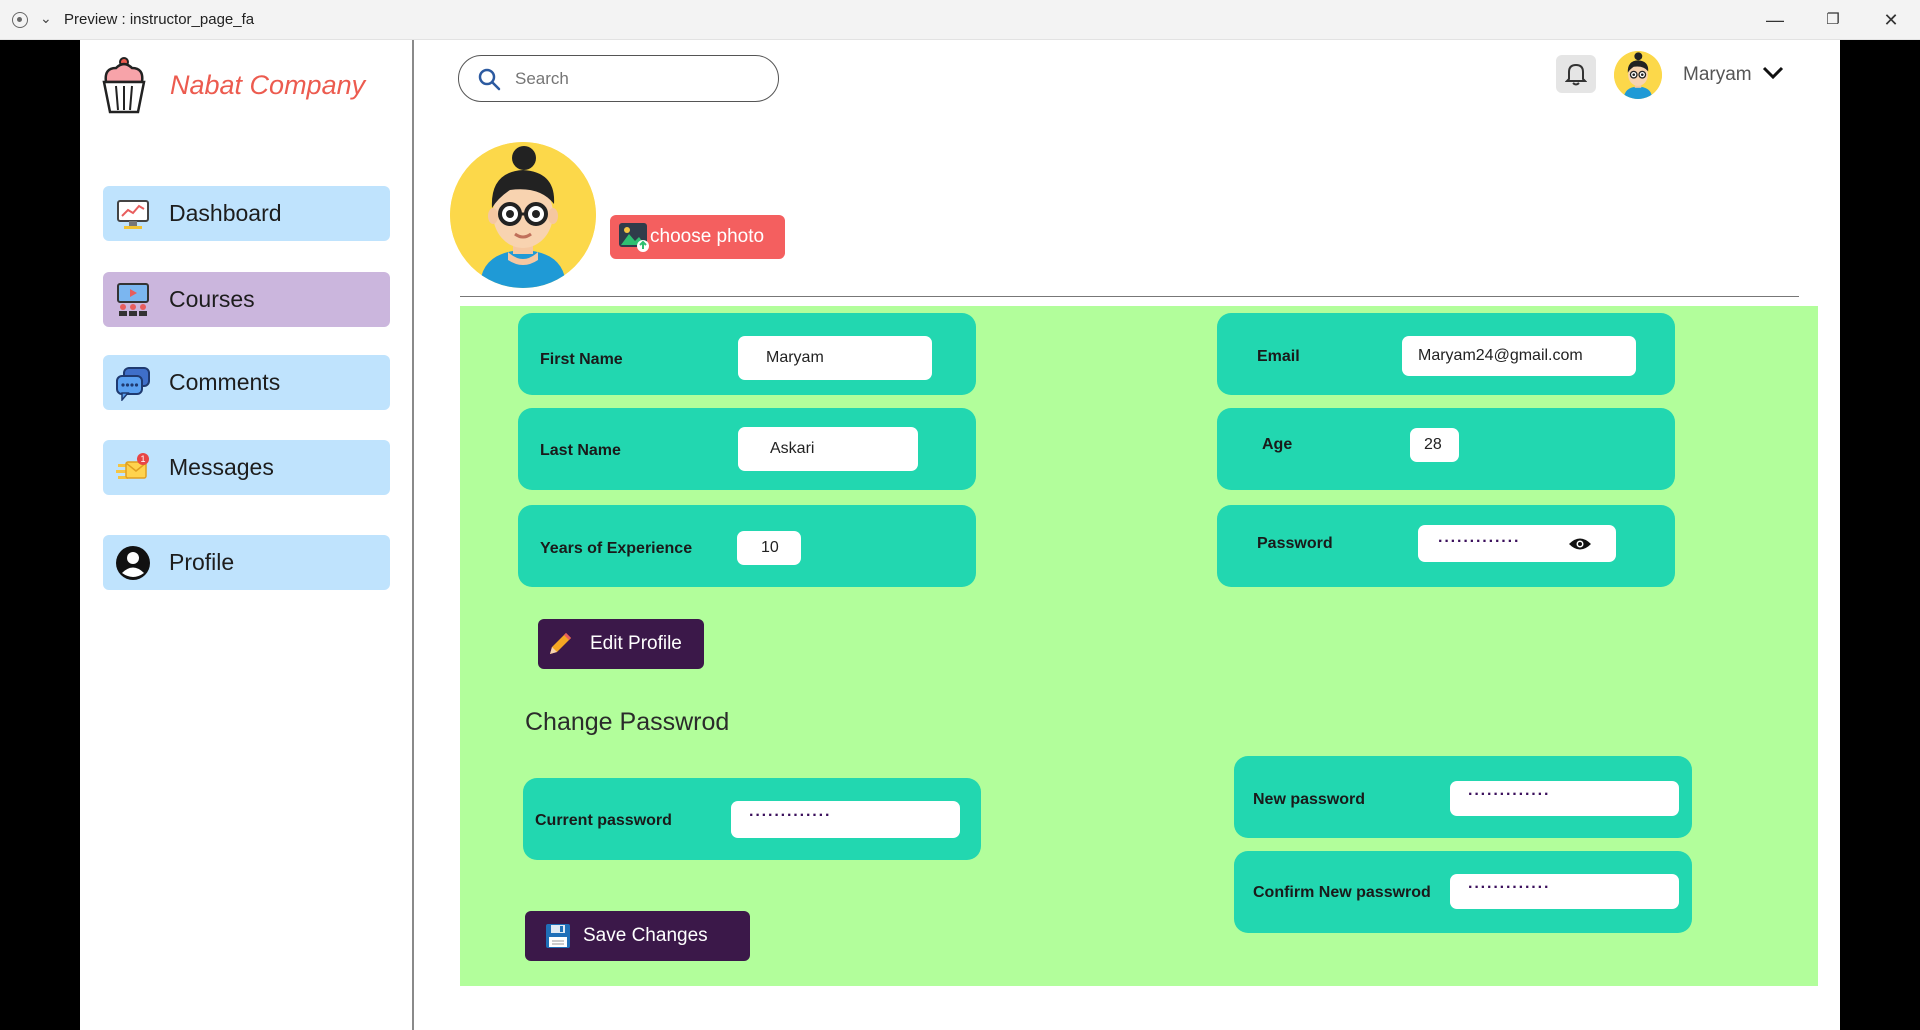  I want to click on sidebar-item-label: Messages, so click(221, 467).